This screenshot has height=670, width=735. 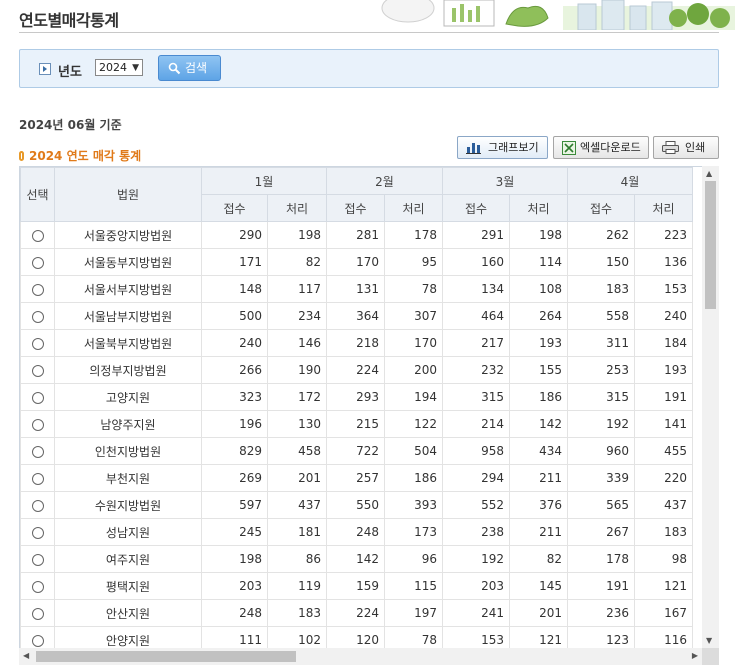 What do you see at coordinates (709, 173) in the screenshot?
I see `scroll-up-icon: ▲` at bounding box center [709, 173].